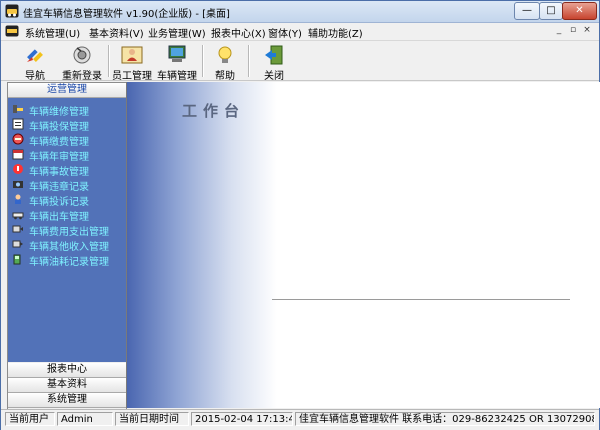 The image size is (600, 430). What do you see at coordinates (30, 419) in the screenshot?
I see `status-user-label: 当前用户` at bounding box center [30, 419].